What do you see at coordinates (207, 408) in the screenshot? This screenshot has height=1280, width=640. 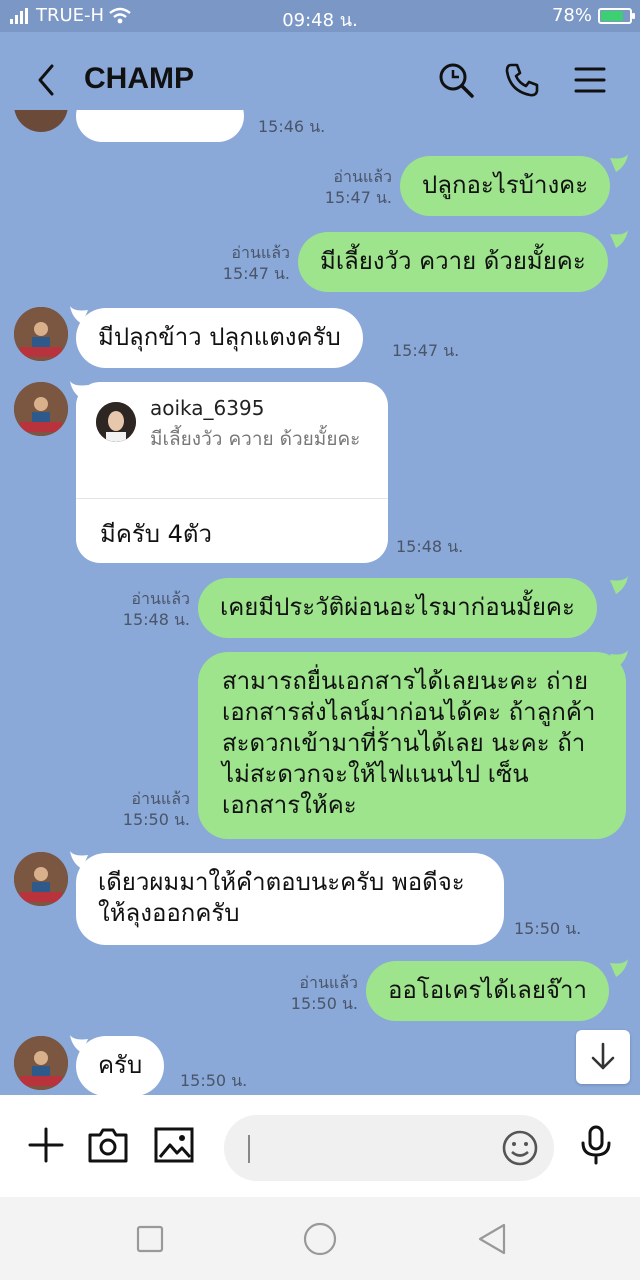 I see `quoted-sender-name: aoika_6395` at bounding box center [207, 408].